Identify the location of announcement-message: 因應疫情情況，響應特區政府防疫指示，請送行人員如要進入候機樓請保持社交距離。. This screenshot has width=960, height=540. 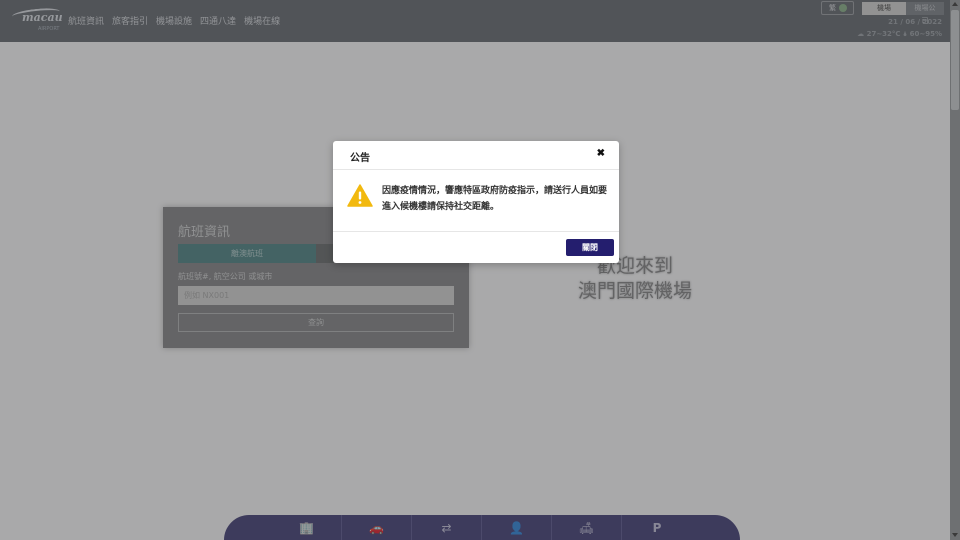
(495, 199).